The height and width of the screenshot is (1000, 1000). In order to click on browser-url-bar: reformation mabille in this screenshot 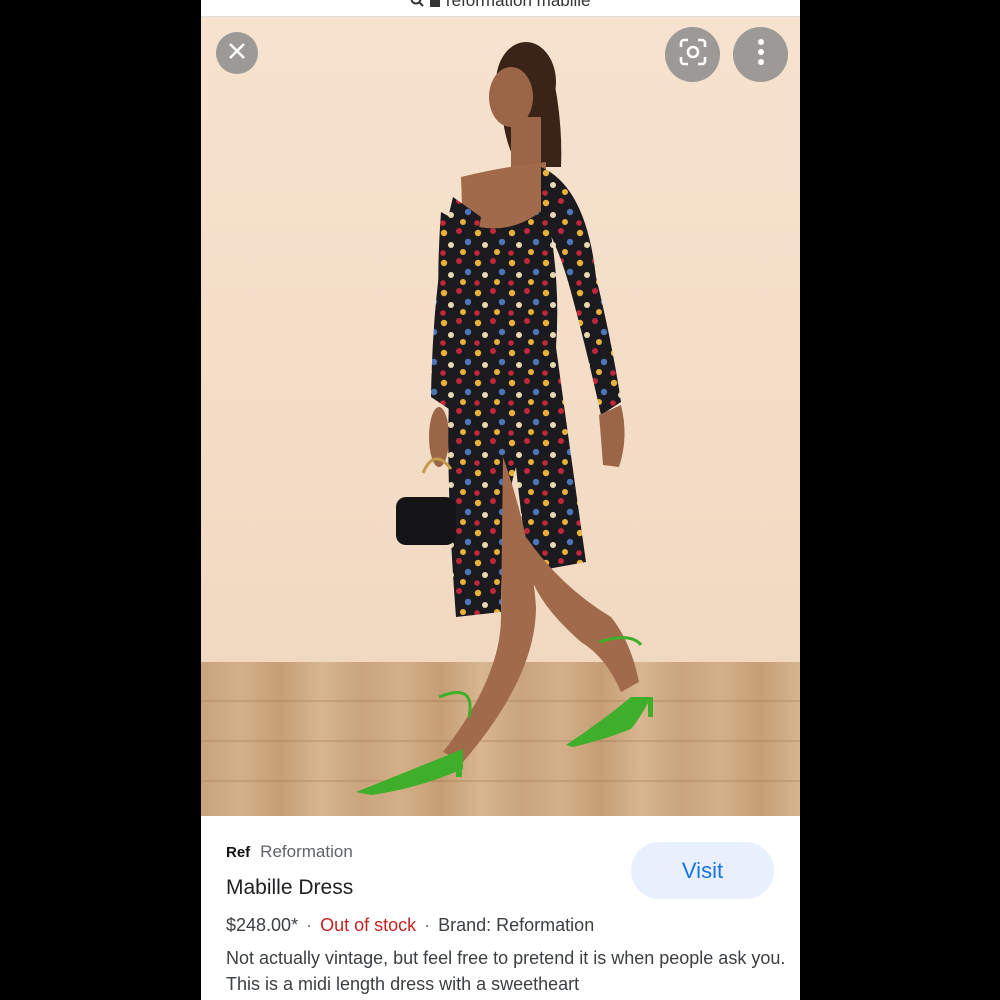, I will do `click(500, 8)`.